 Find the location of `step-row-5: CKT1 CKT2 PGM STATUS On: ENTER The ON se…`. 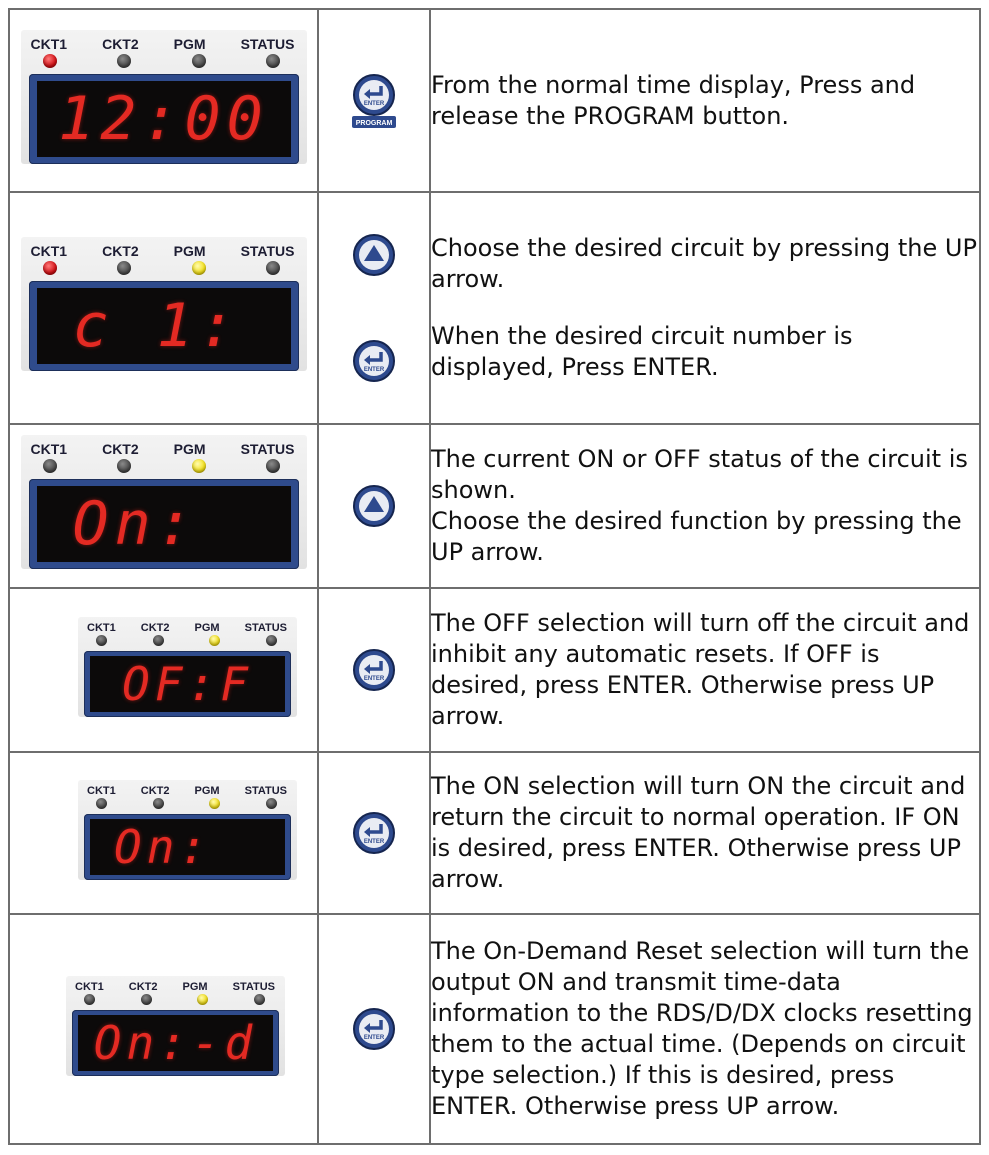

step-row-5: CKT1 CKT2 PGM STATUS On: ENTER The ON se… is located at coordinates (494, 833).